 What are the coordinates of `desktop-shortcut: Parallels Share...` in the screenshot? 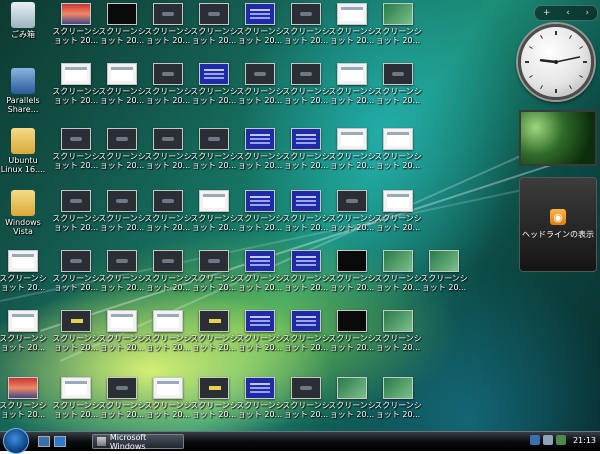 It's located at (24, 91).